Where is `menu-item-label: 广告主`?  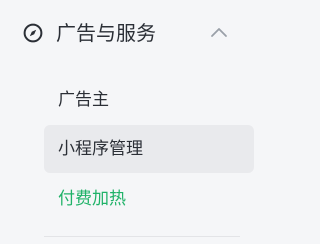 menu-item-label: 广告主 is located at coordinates (83, 100).